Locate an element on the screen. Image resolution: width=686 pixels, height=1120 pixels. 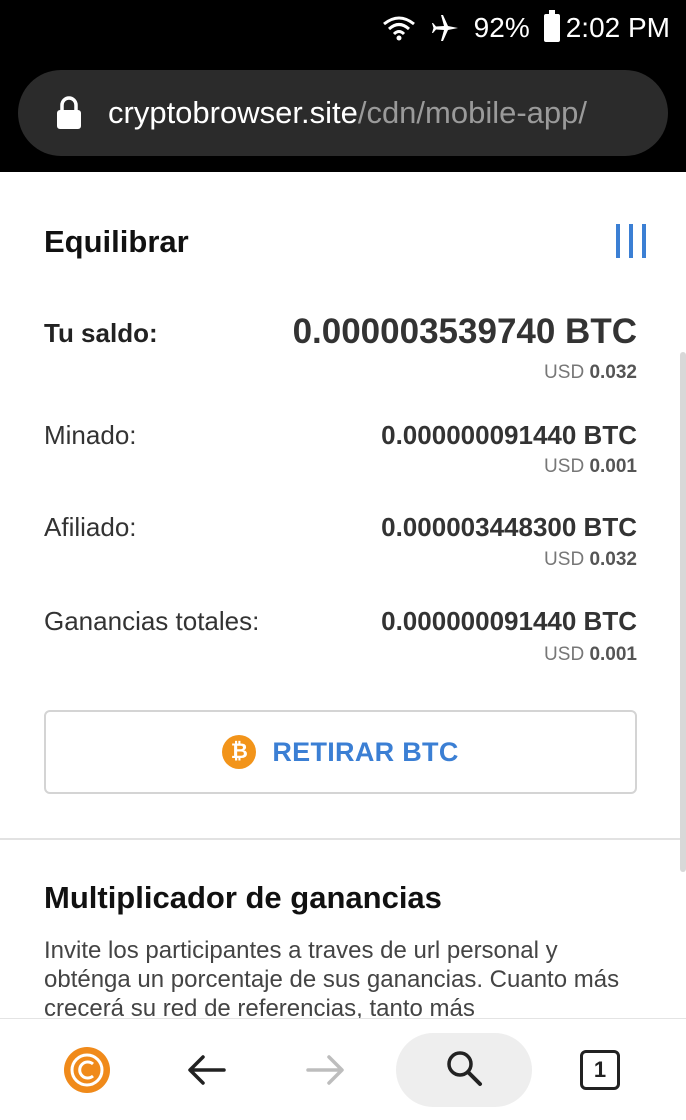
battery-level: 92% is located at coordinates (501, 27).